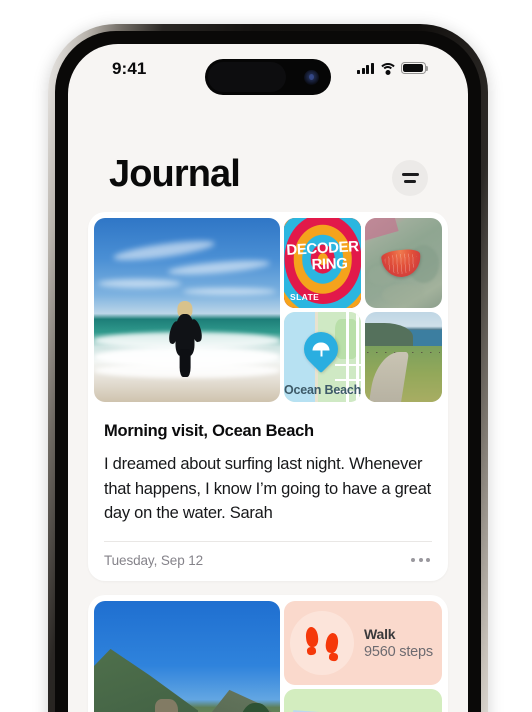 The image size is (532, 712). I want to click on media-seashell-photo, so click(403, 263).